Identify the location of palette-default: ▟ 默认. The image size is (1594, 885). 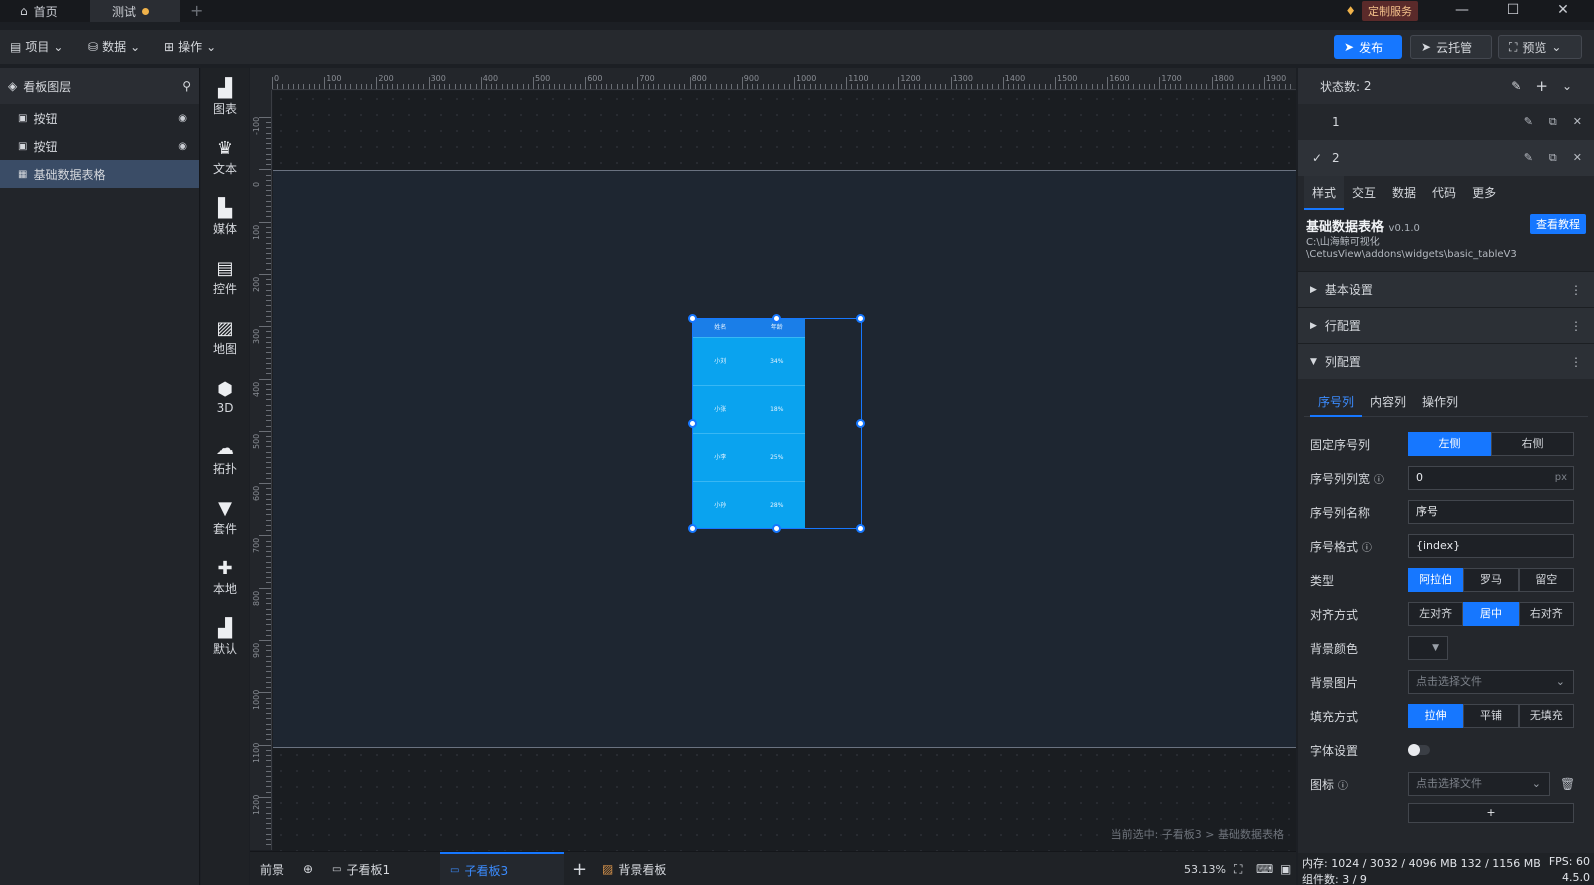
(225, 638).